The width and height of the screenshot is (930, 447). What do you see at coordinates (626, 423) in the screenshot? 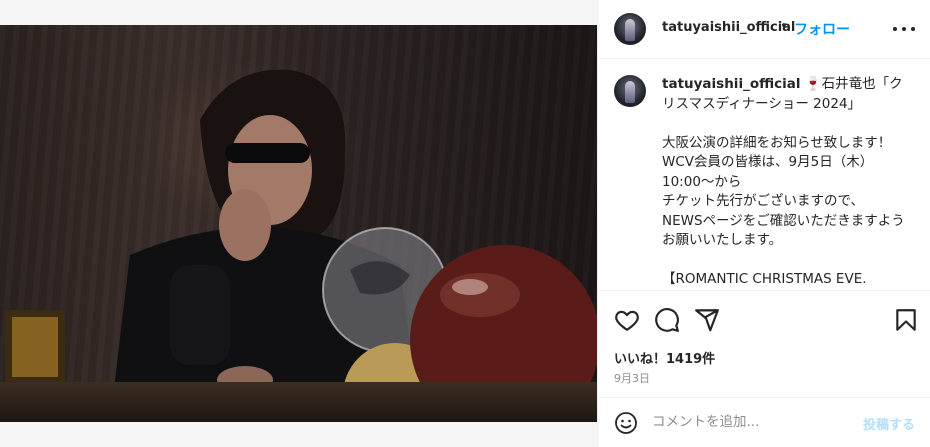
I see `smiley-icon` at bounding box center [626, 423].